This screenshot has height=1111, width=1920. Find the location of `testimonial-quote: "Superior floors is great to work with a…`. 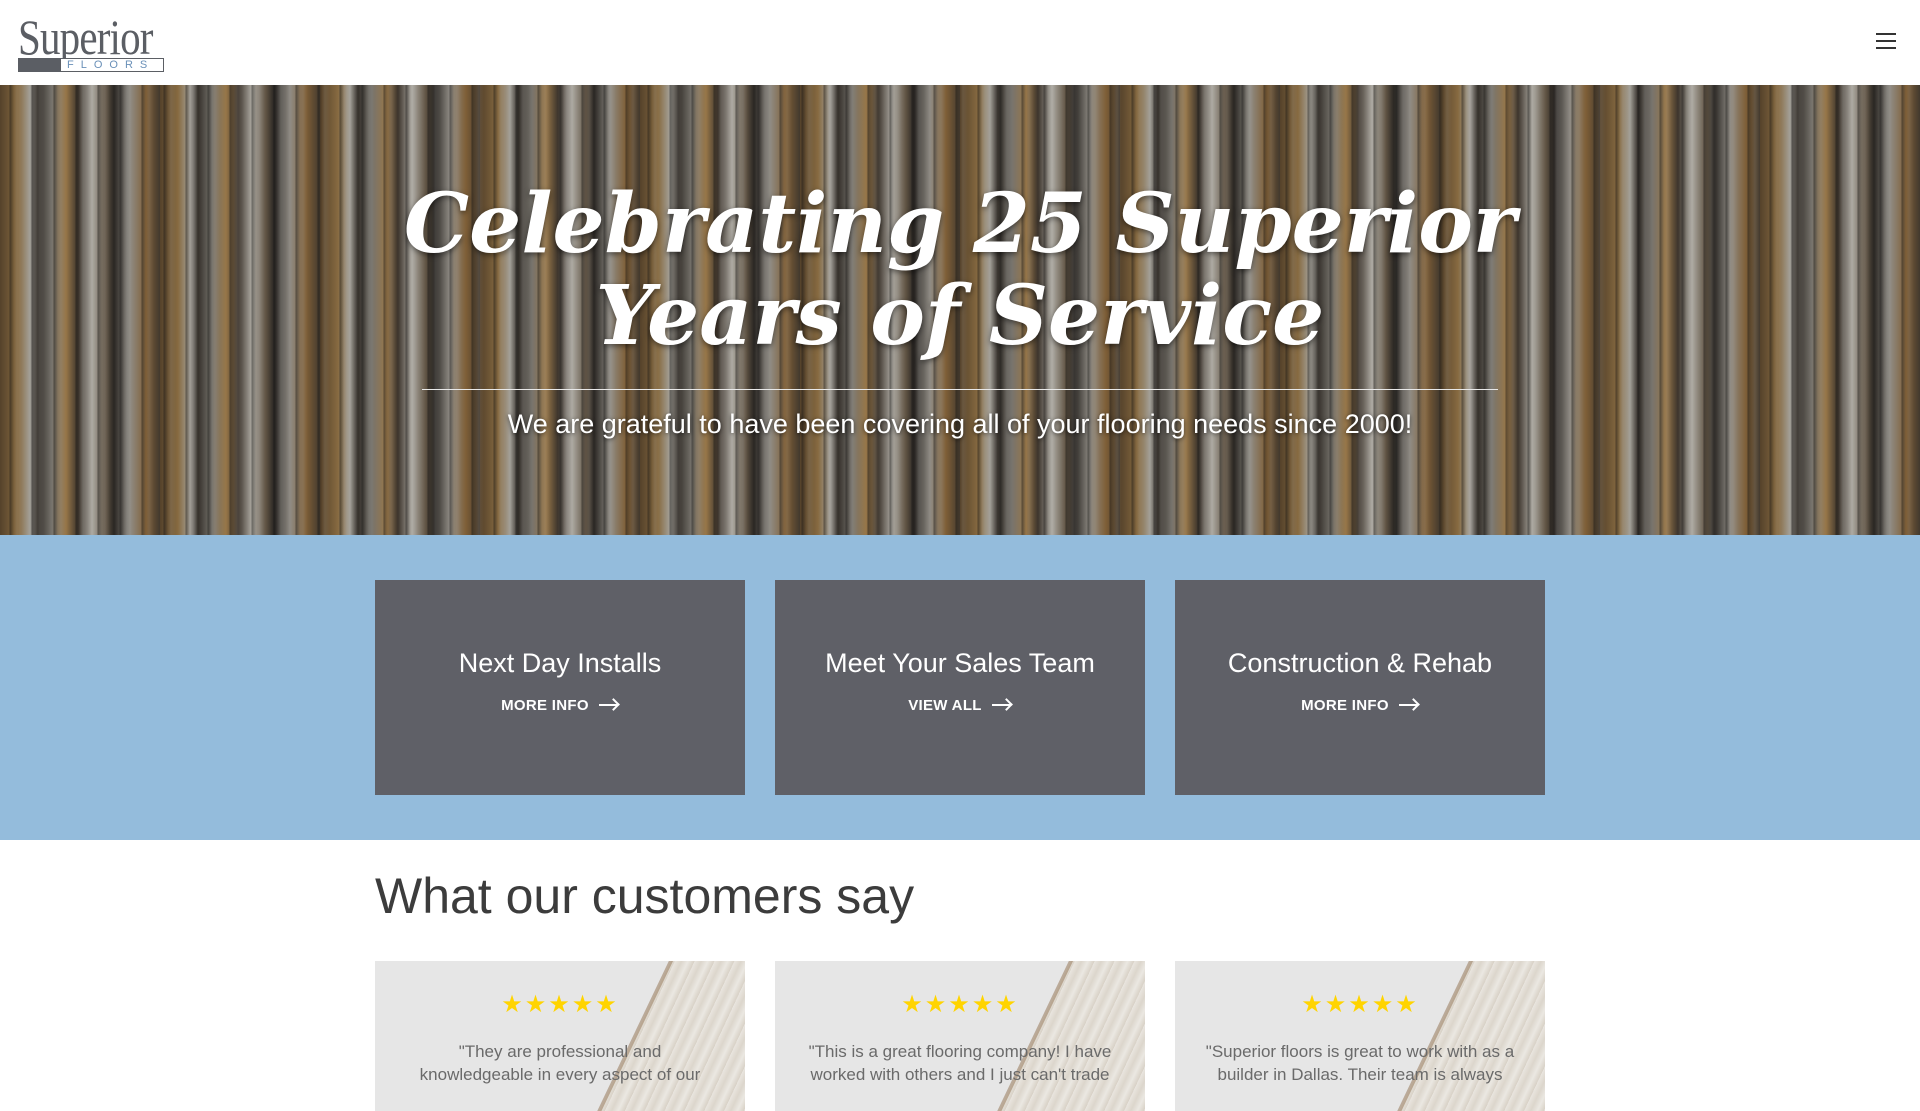

testimonial-quote: "Superior floors is great to work with a… is located at coordinates (1360, 1063).